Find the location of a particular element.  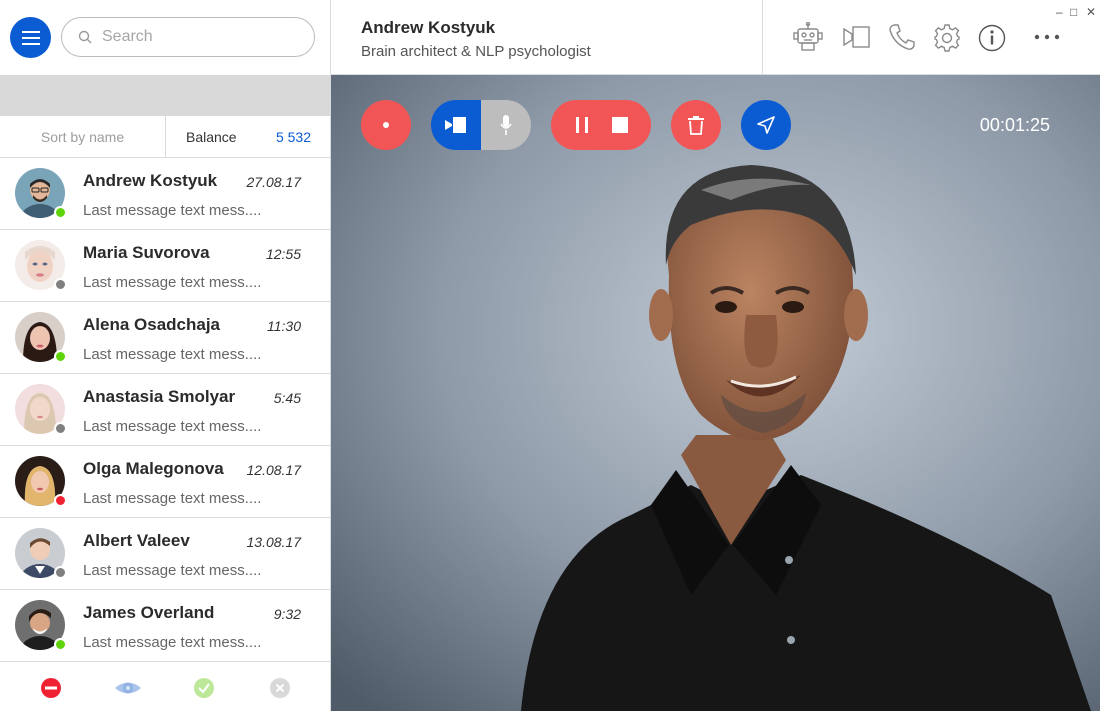

search-input is located at coordinates (202, 37).